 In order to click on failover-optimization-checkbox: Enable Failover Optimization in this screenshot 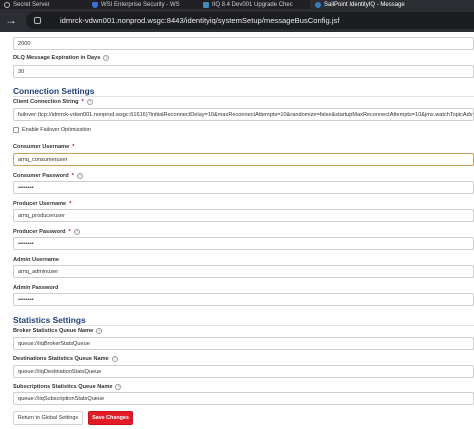, I will do `click(52, 130)`.